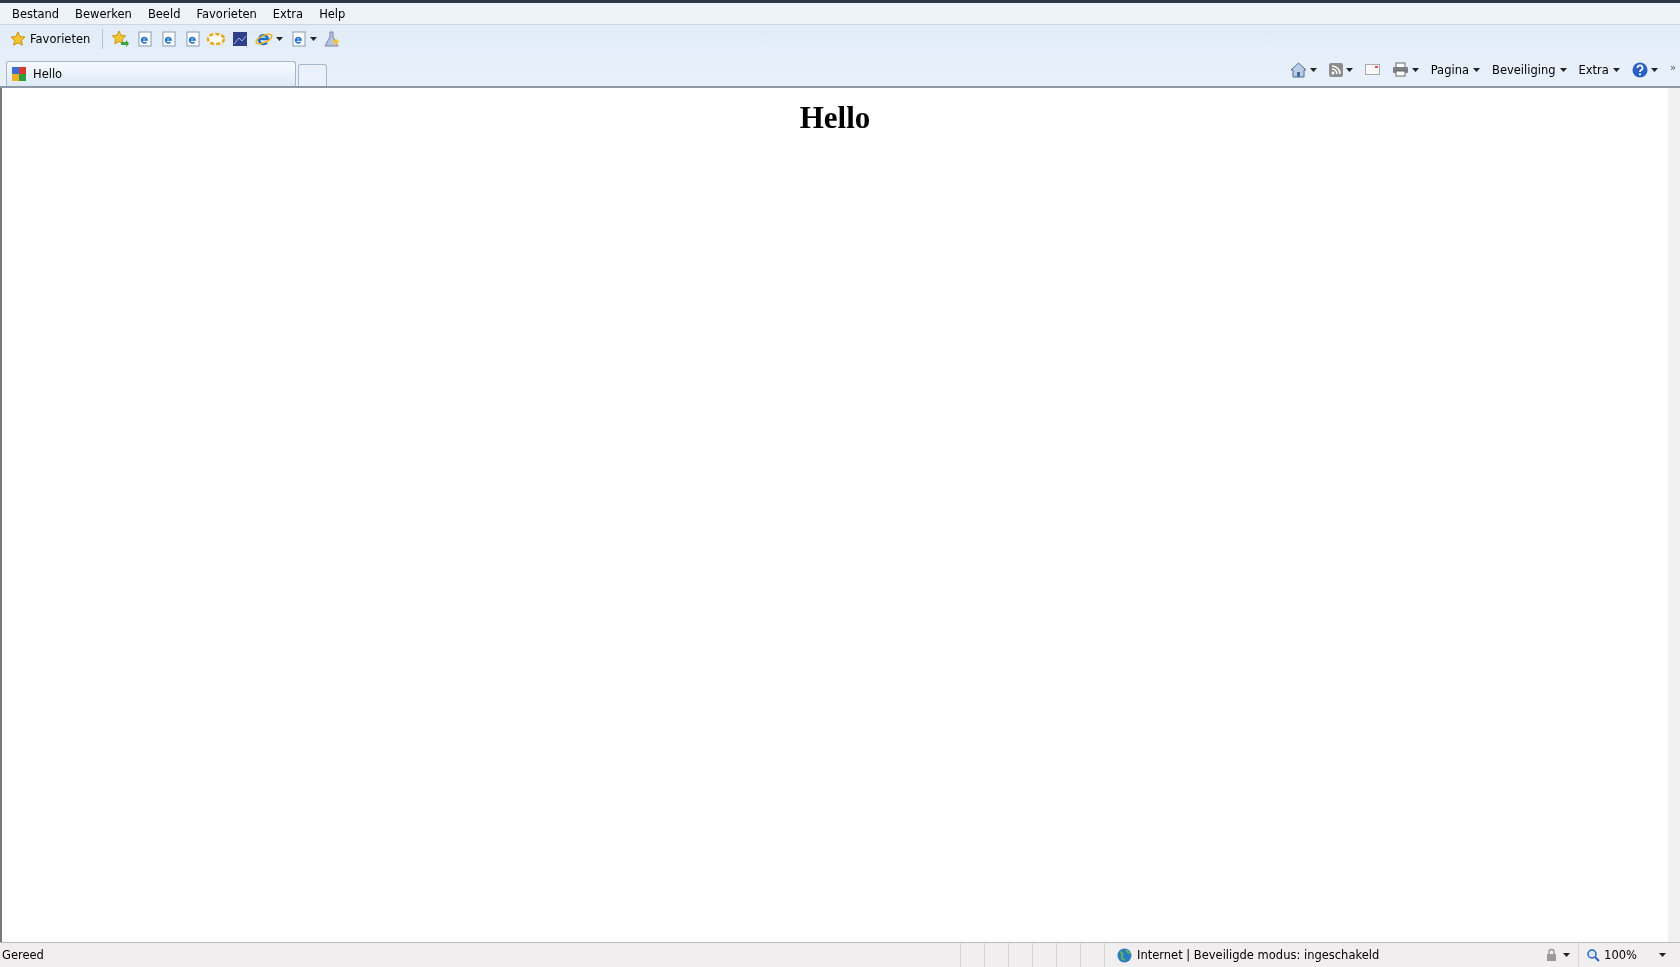 The width and height of the screenshot is (1680, 967). What do you see at coordinates (1594, 955) in the screenshot?
I see `magnifier-icon` at bounding box center [1594, 955].